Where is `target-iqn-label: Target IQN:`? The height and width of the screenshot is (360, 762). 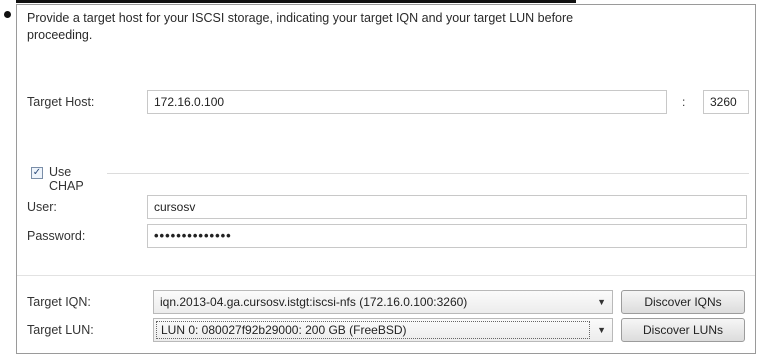
target-iqn-label: Target IQN: is located at coordinates (59, 302).